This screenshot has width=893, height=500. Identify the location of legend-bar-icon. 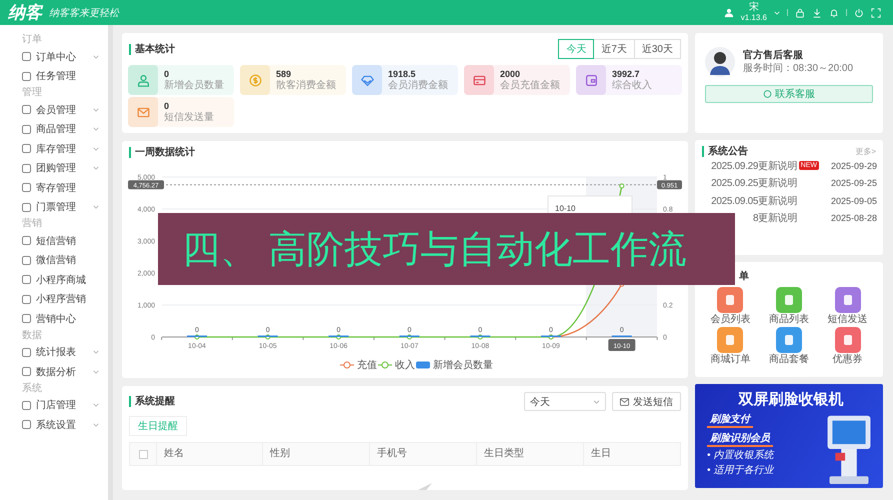
(423, 365).